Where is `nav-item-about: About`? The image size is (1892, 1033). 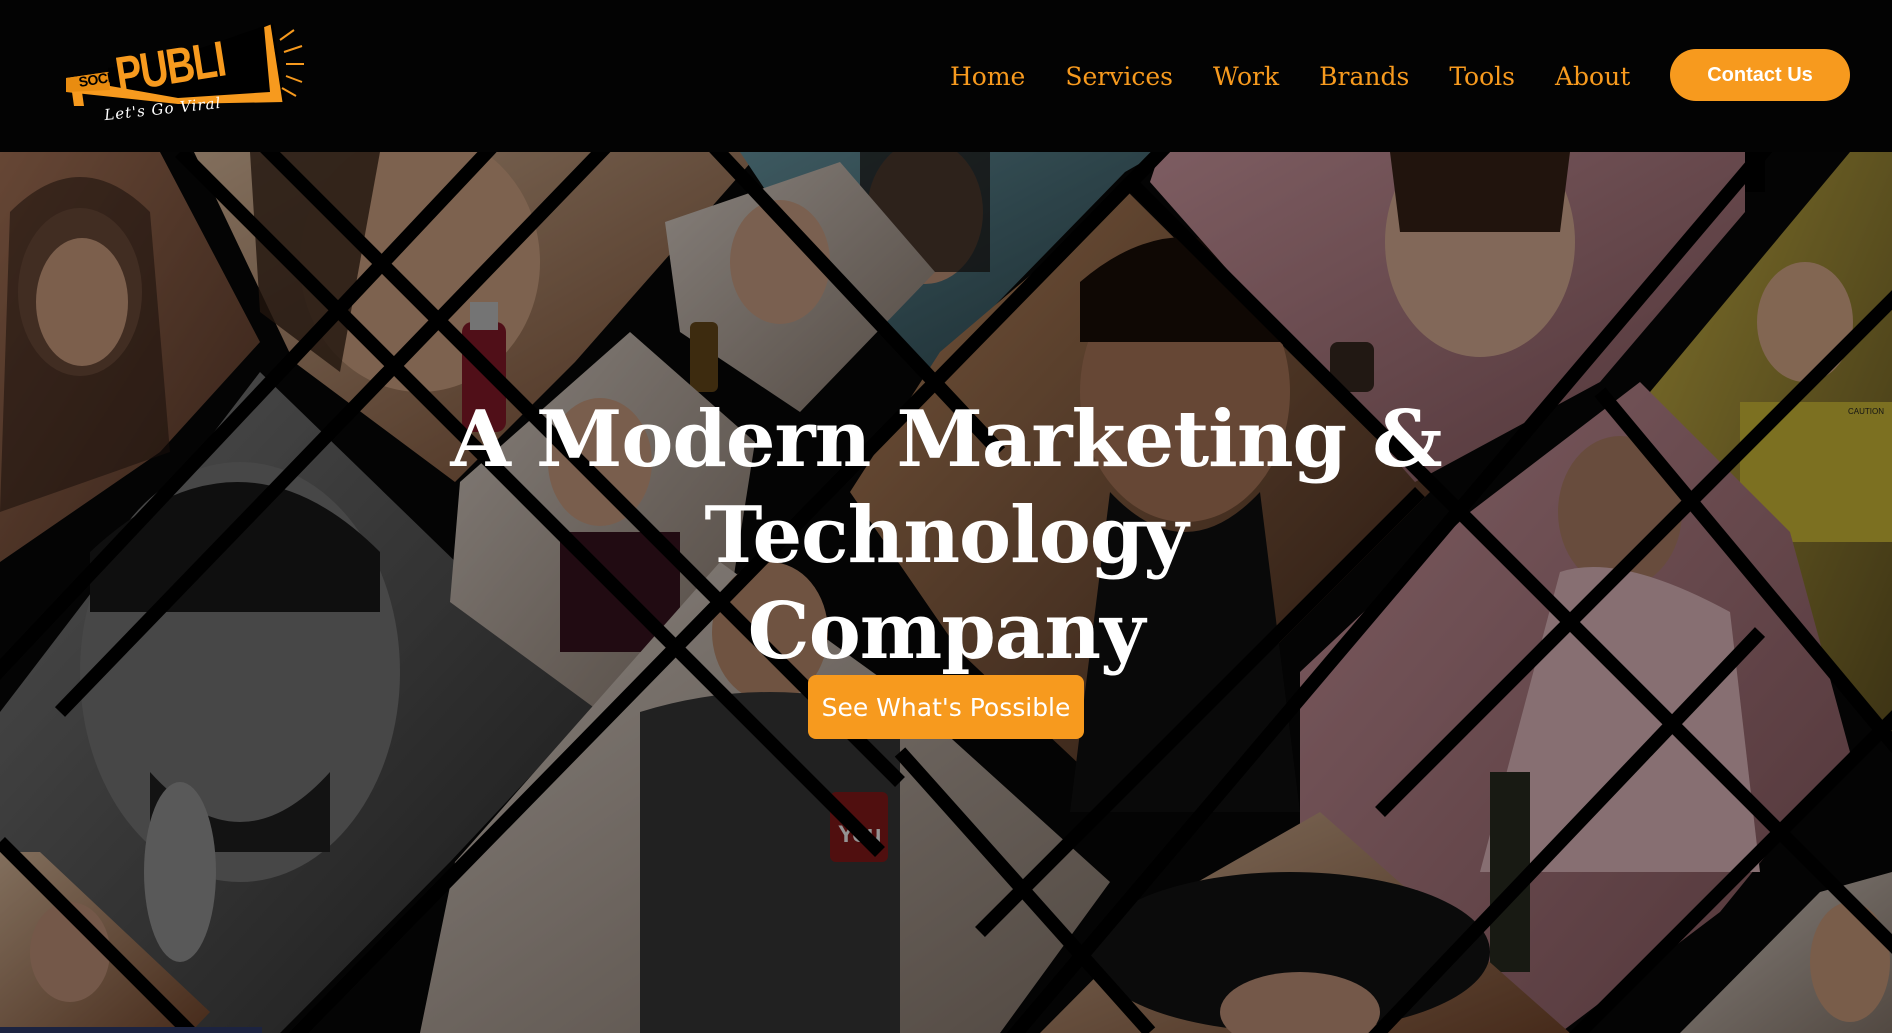 nav-item-about: About is located at coordinates (1592, 76).